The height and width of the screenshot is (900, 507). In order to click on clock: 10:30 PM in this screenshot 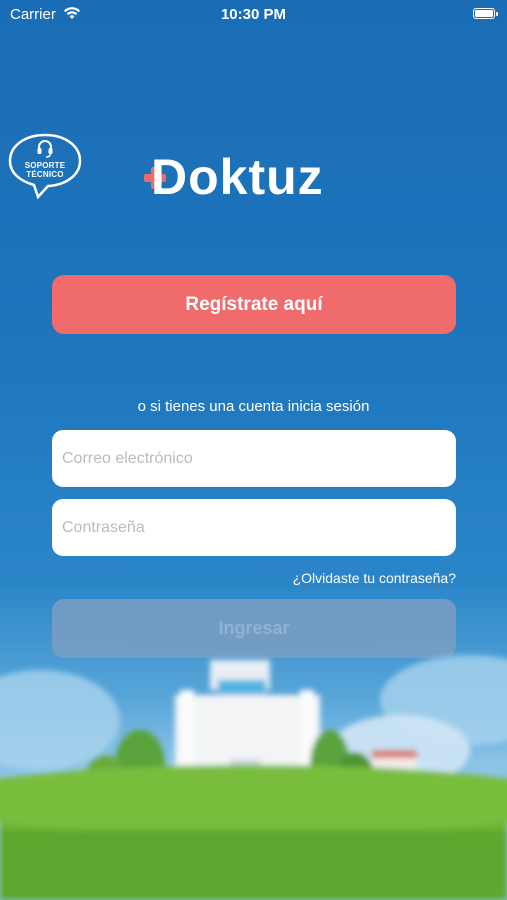, I will do `click(253, 14)`.